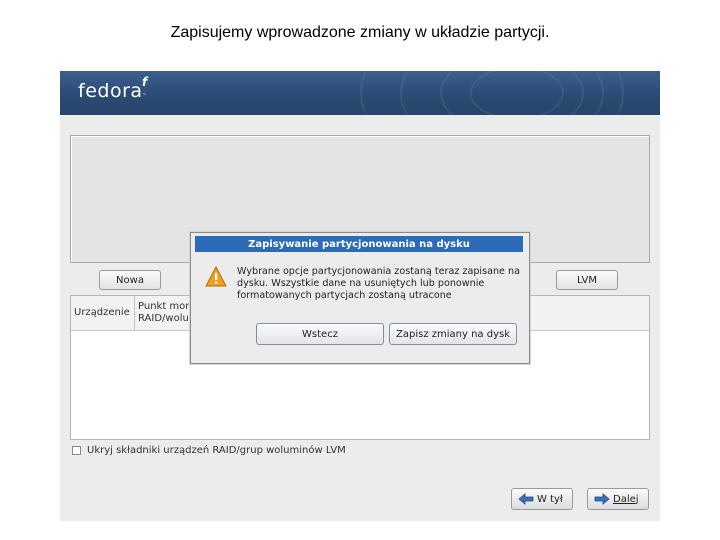 The image size is (720, 540). What do you see at coordinates (360, 93) in the screenshot?
I see `fedora-banner: fedora f ™` at bounding box center [360, 93].